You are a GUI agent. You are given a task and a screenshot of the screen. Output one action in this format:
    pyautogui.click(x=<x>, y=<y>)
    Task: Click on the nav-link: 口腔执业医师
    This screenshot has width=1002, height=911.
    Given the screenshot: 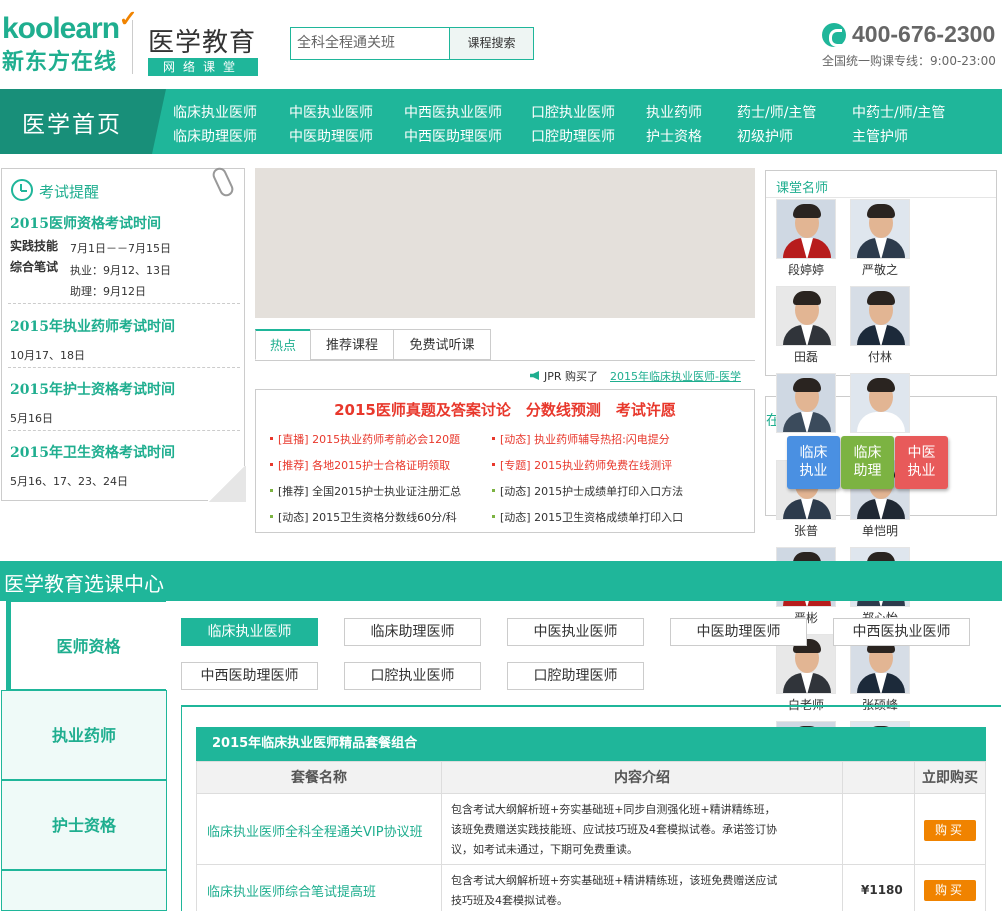 What is the action you would take?
    pyautogui.click(x=573, y=112)
    